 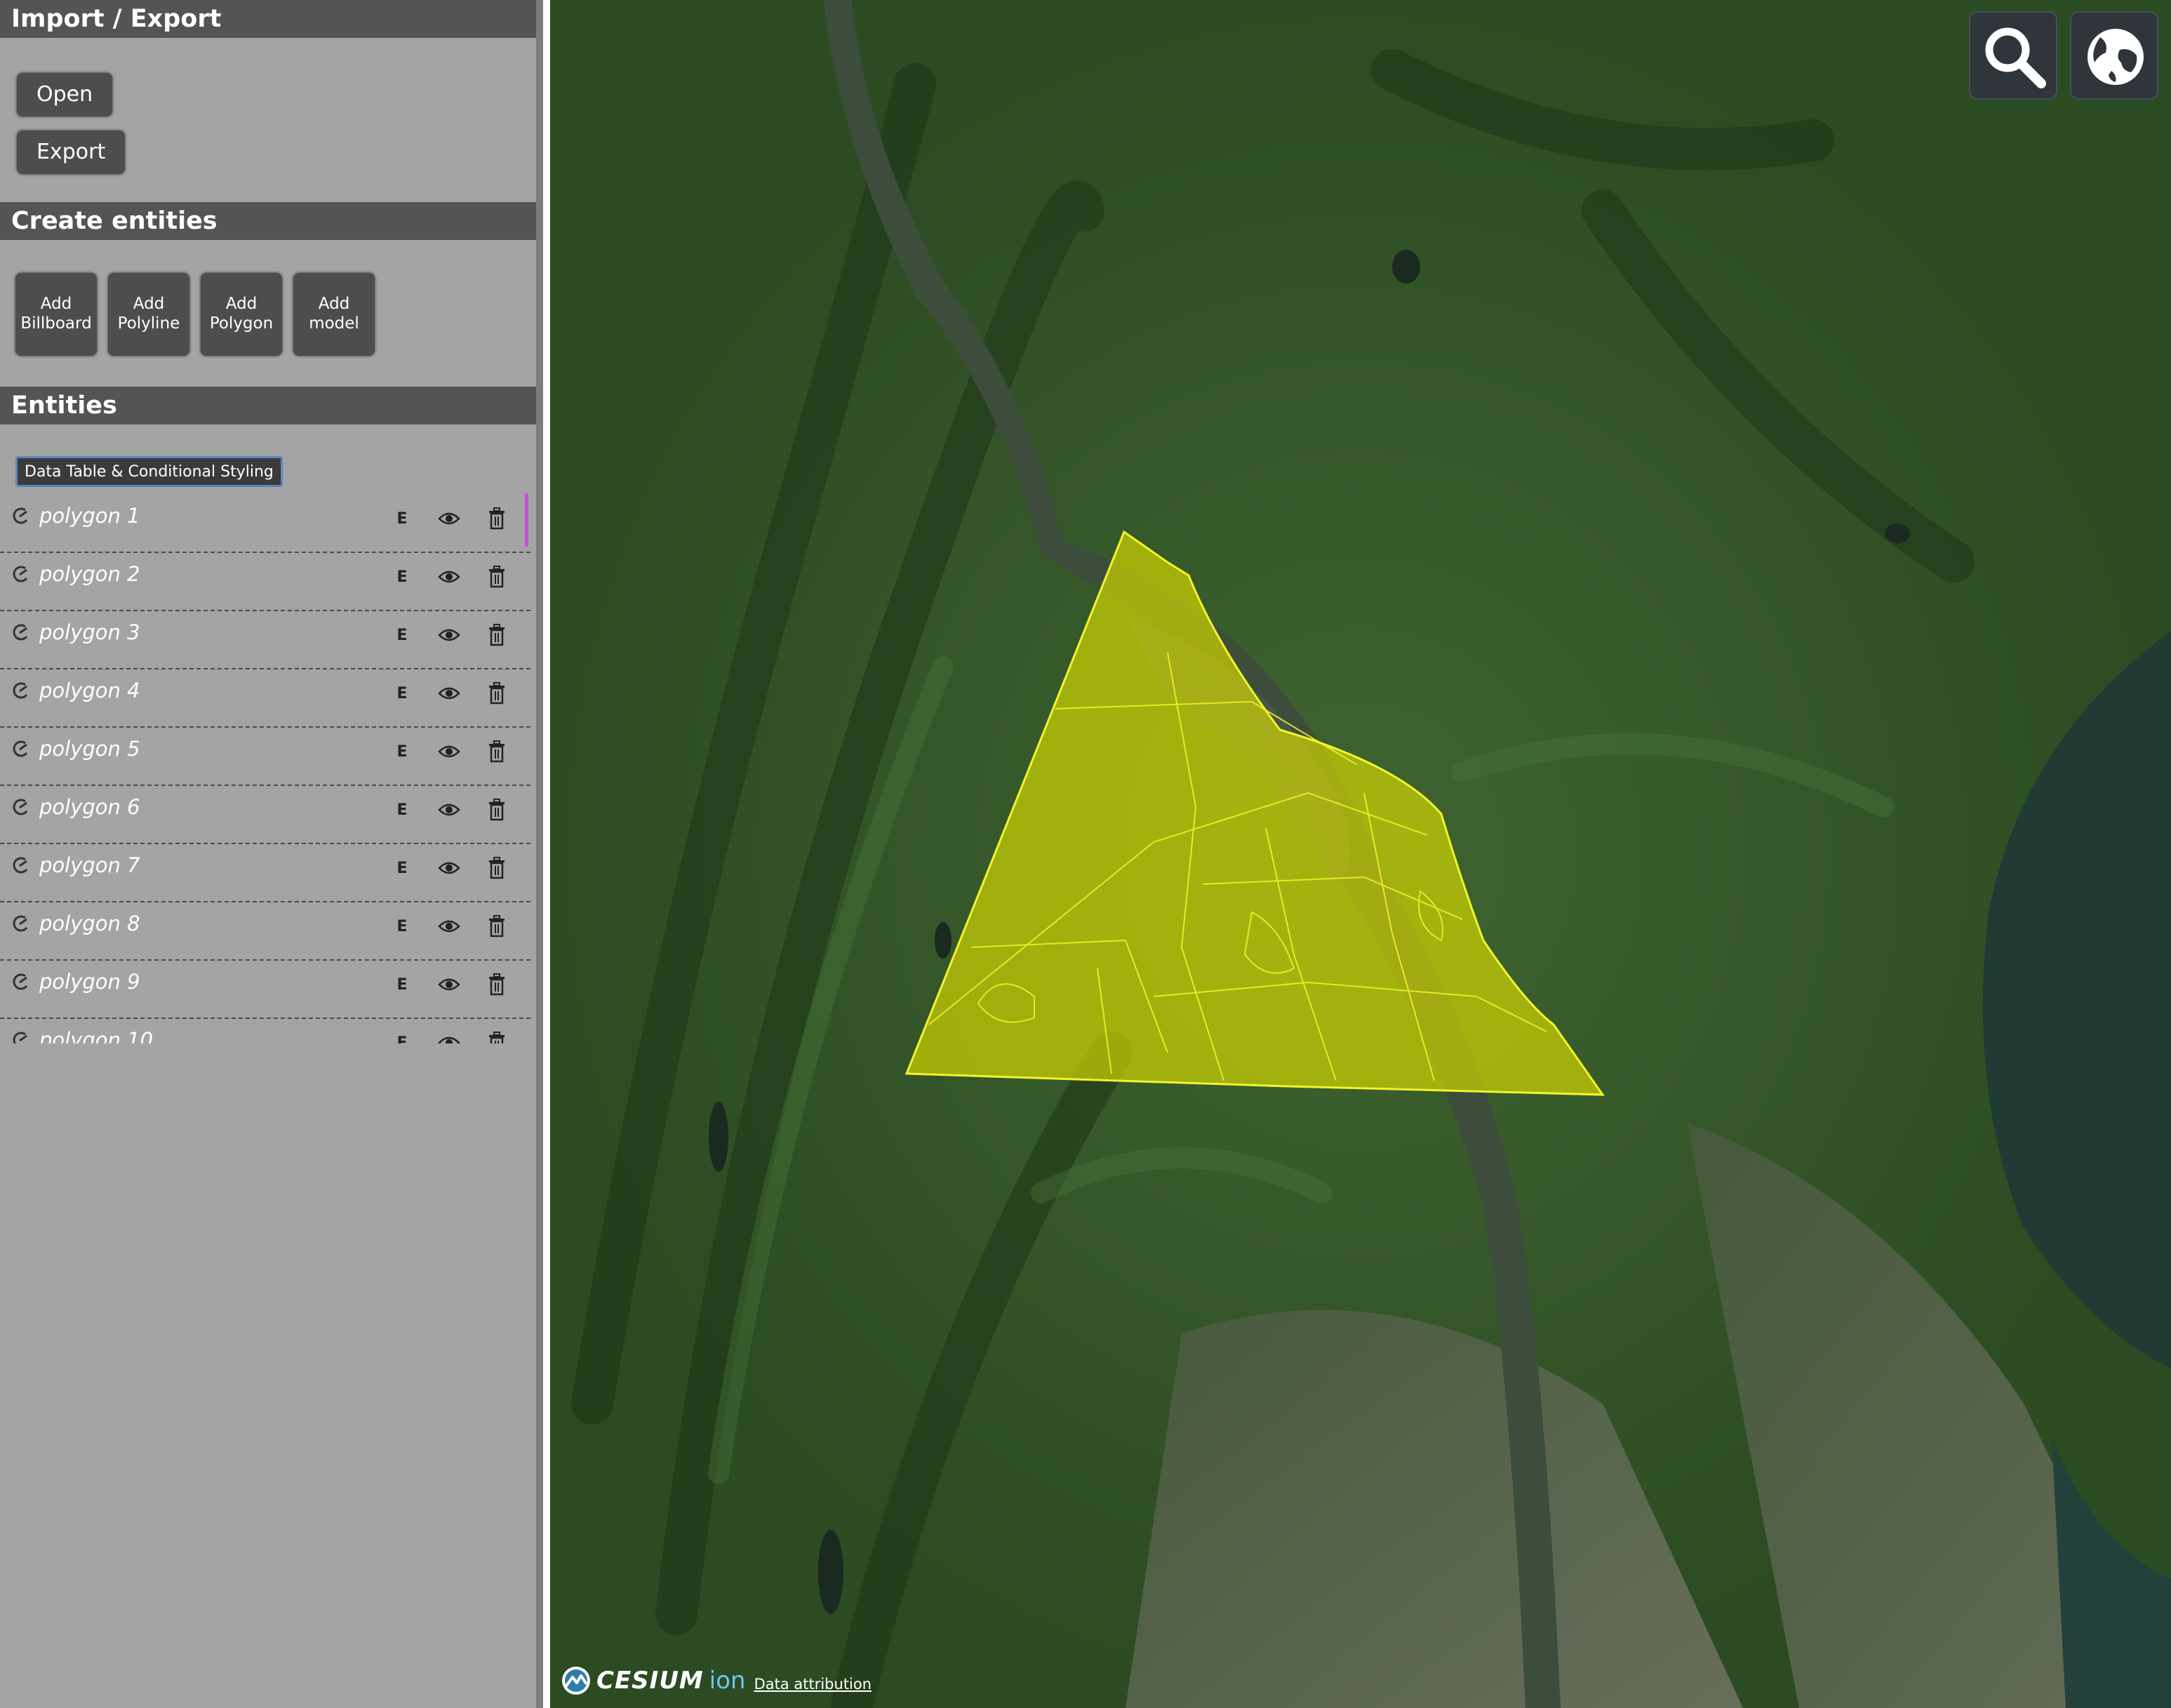 I want to click on entities-header: Entities, so click(x=268, y=406).